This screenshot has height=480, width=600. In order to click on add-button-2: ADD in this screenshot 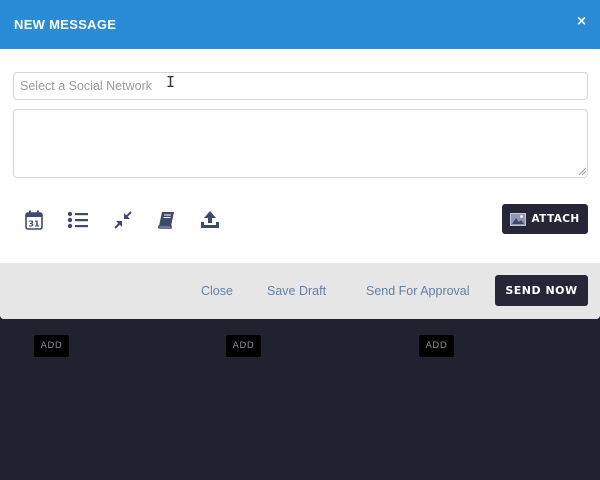, I will do `click(243, 346)`.